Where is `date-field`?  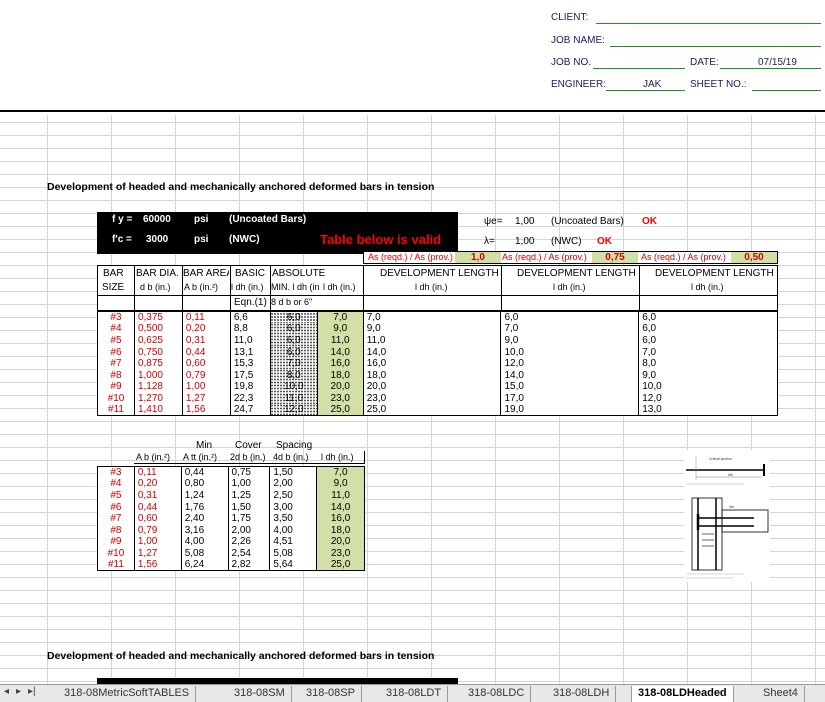 date-field is located at coordinates (770, 68).